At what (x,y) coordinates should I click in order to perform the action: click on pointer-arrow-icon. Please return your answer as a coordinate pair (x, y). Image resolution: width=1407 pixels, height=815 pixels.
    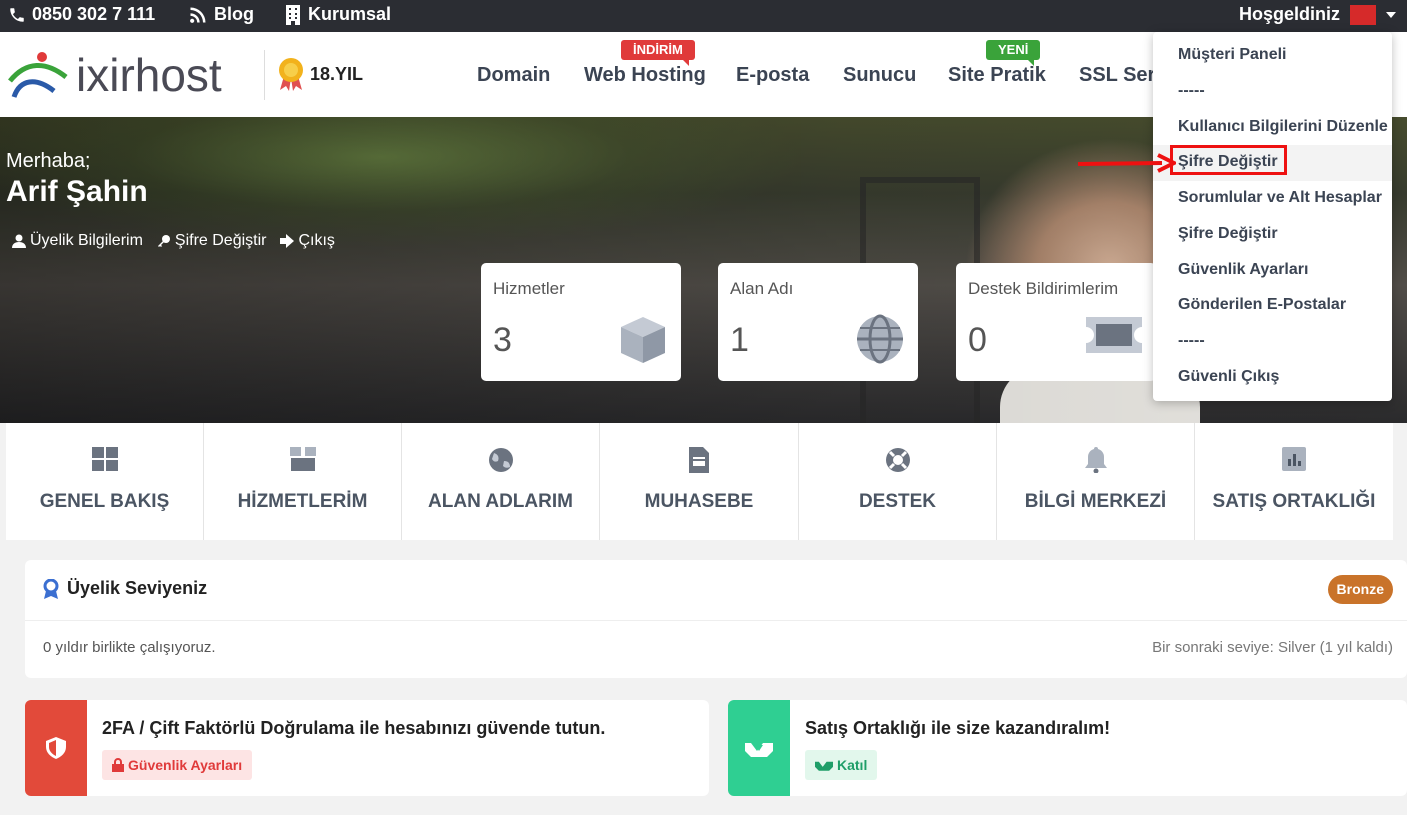
    Looking at the image, I should click on (1126, 163).